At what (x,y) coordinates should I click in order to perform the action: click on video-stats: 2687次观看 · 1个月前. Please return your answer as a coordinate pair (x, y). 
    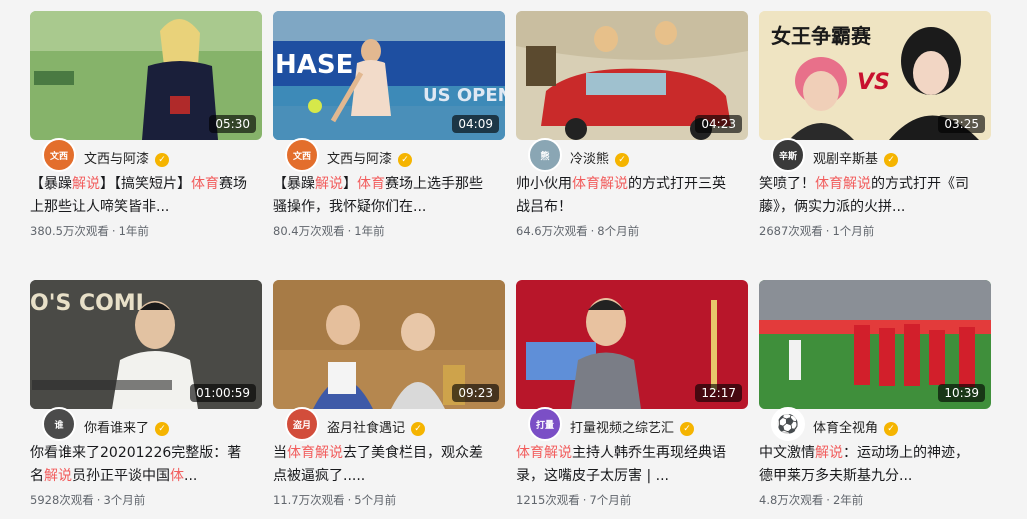
    Looking at the image, I should click on (817, 231).